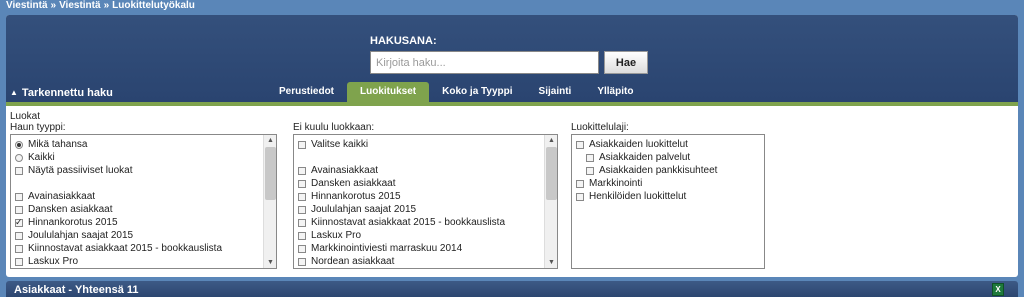 Image resolution: width=1024 pixels, height=297 pixels. What do you see at coordinates (153, 5) in the screenshot?
I see `breadcrumb-current: Luokittelutyökalu` at bounding box center [153, 5].